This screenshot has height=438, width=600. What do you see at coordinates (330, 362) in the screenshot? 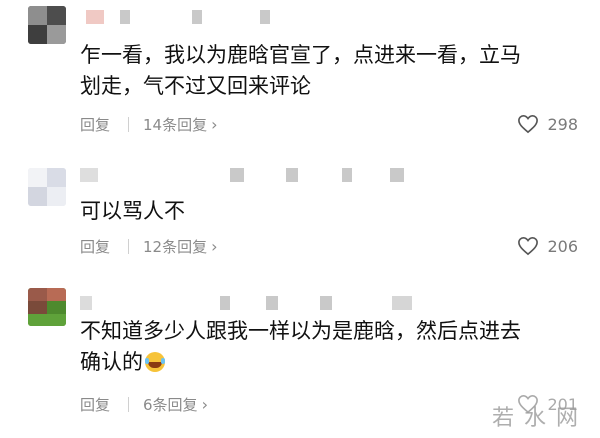
I see `comment-text-line: 确认的` at bounding box center [330, 362].